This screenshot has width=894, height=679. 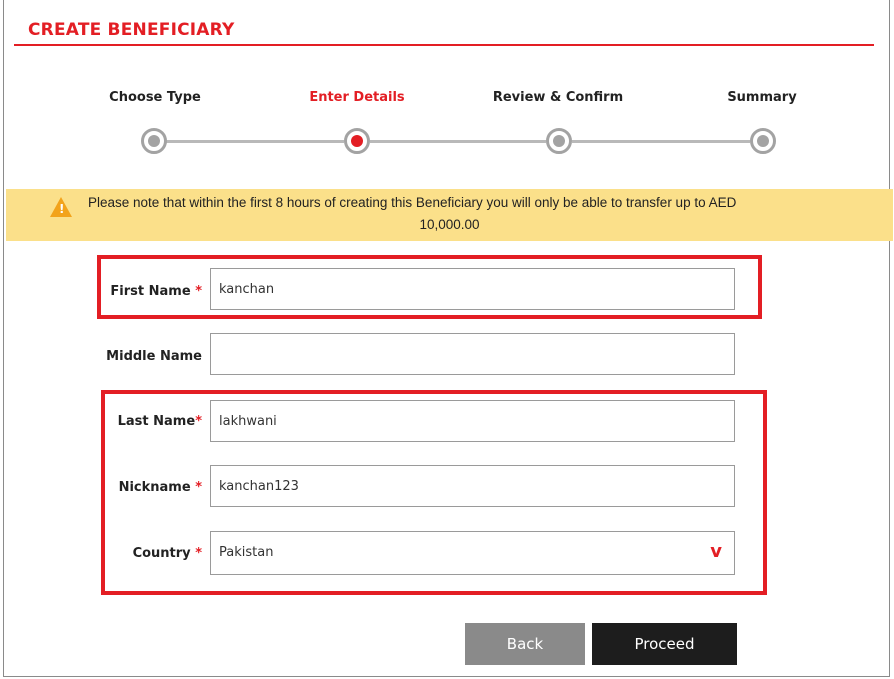 I want to click on nickname-input, so click(x=472, y=486).